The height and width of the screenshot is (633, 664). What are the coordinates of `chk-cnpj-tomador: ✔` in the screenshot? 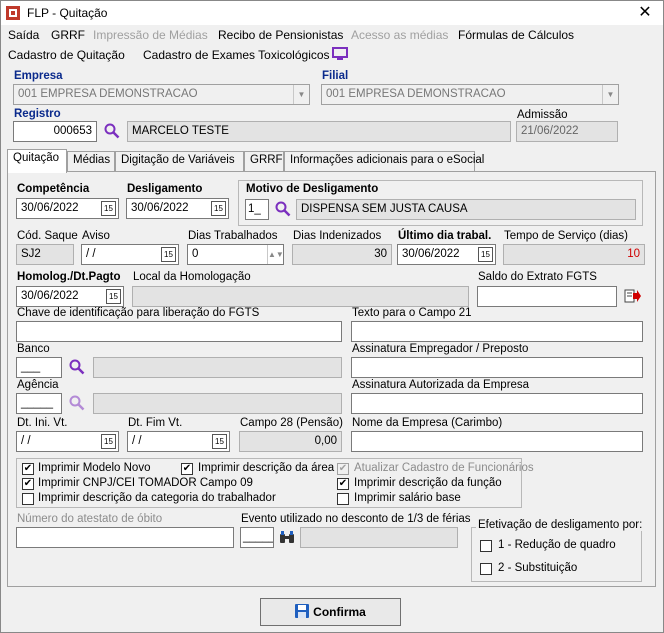 It's located at (28, 484).